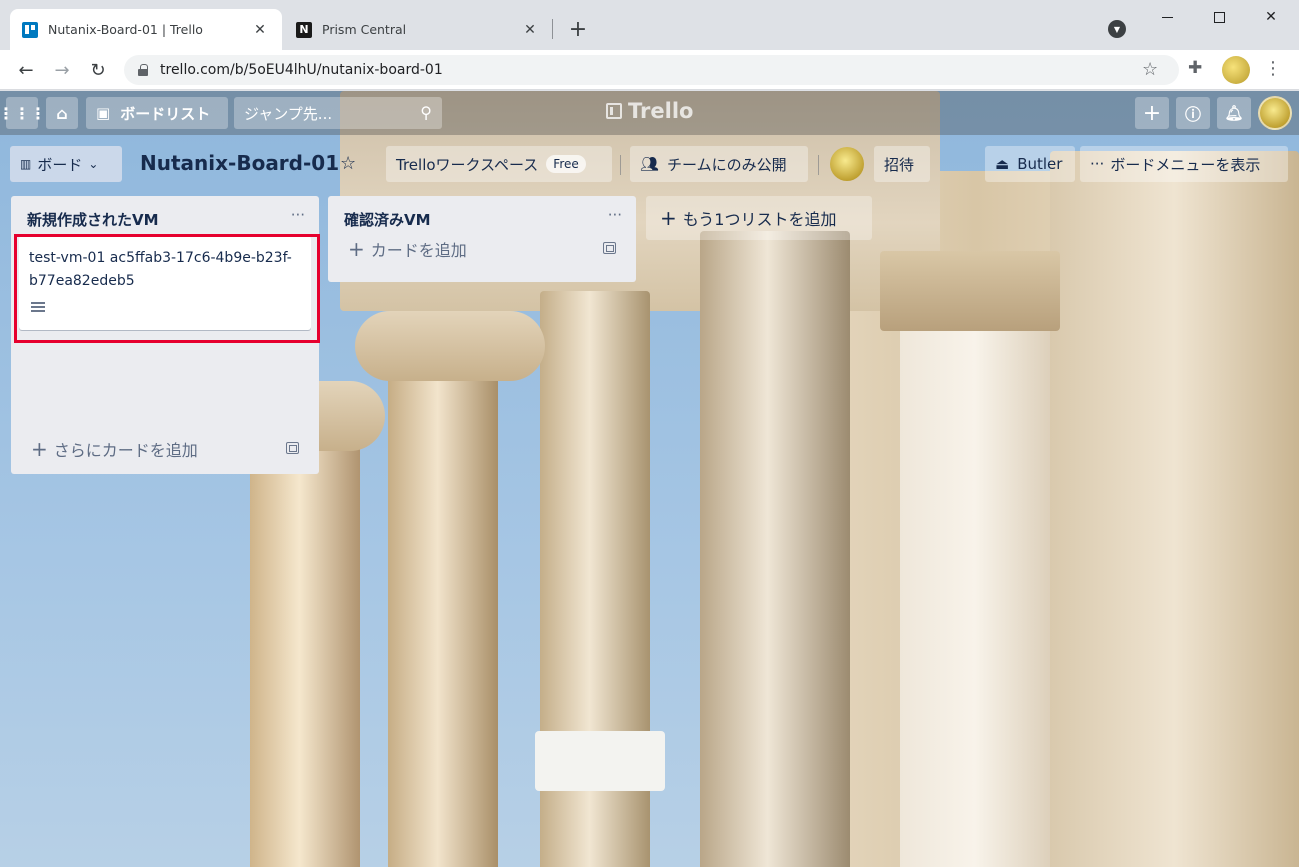  I want to click on board-view-icon: ▥, so click(26, 164).